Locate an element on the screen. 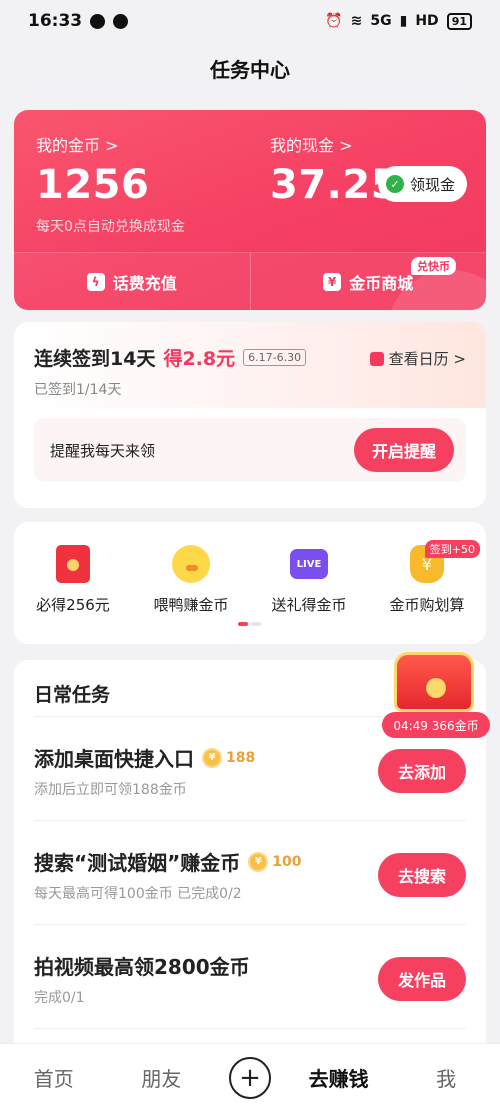  wifi-icon: ≋ is located at coordinates (356, 21).